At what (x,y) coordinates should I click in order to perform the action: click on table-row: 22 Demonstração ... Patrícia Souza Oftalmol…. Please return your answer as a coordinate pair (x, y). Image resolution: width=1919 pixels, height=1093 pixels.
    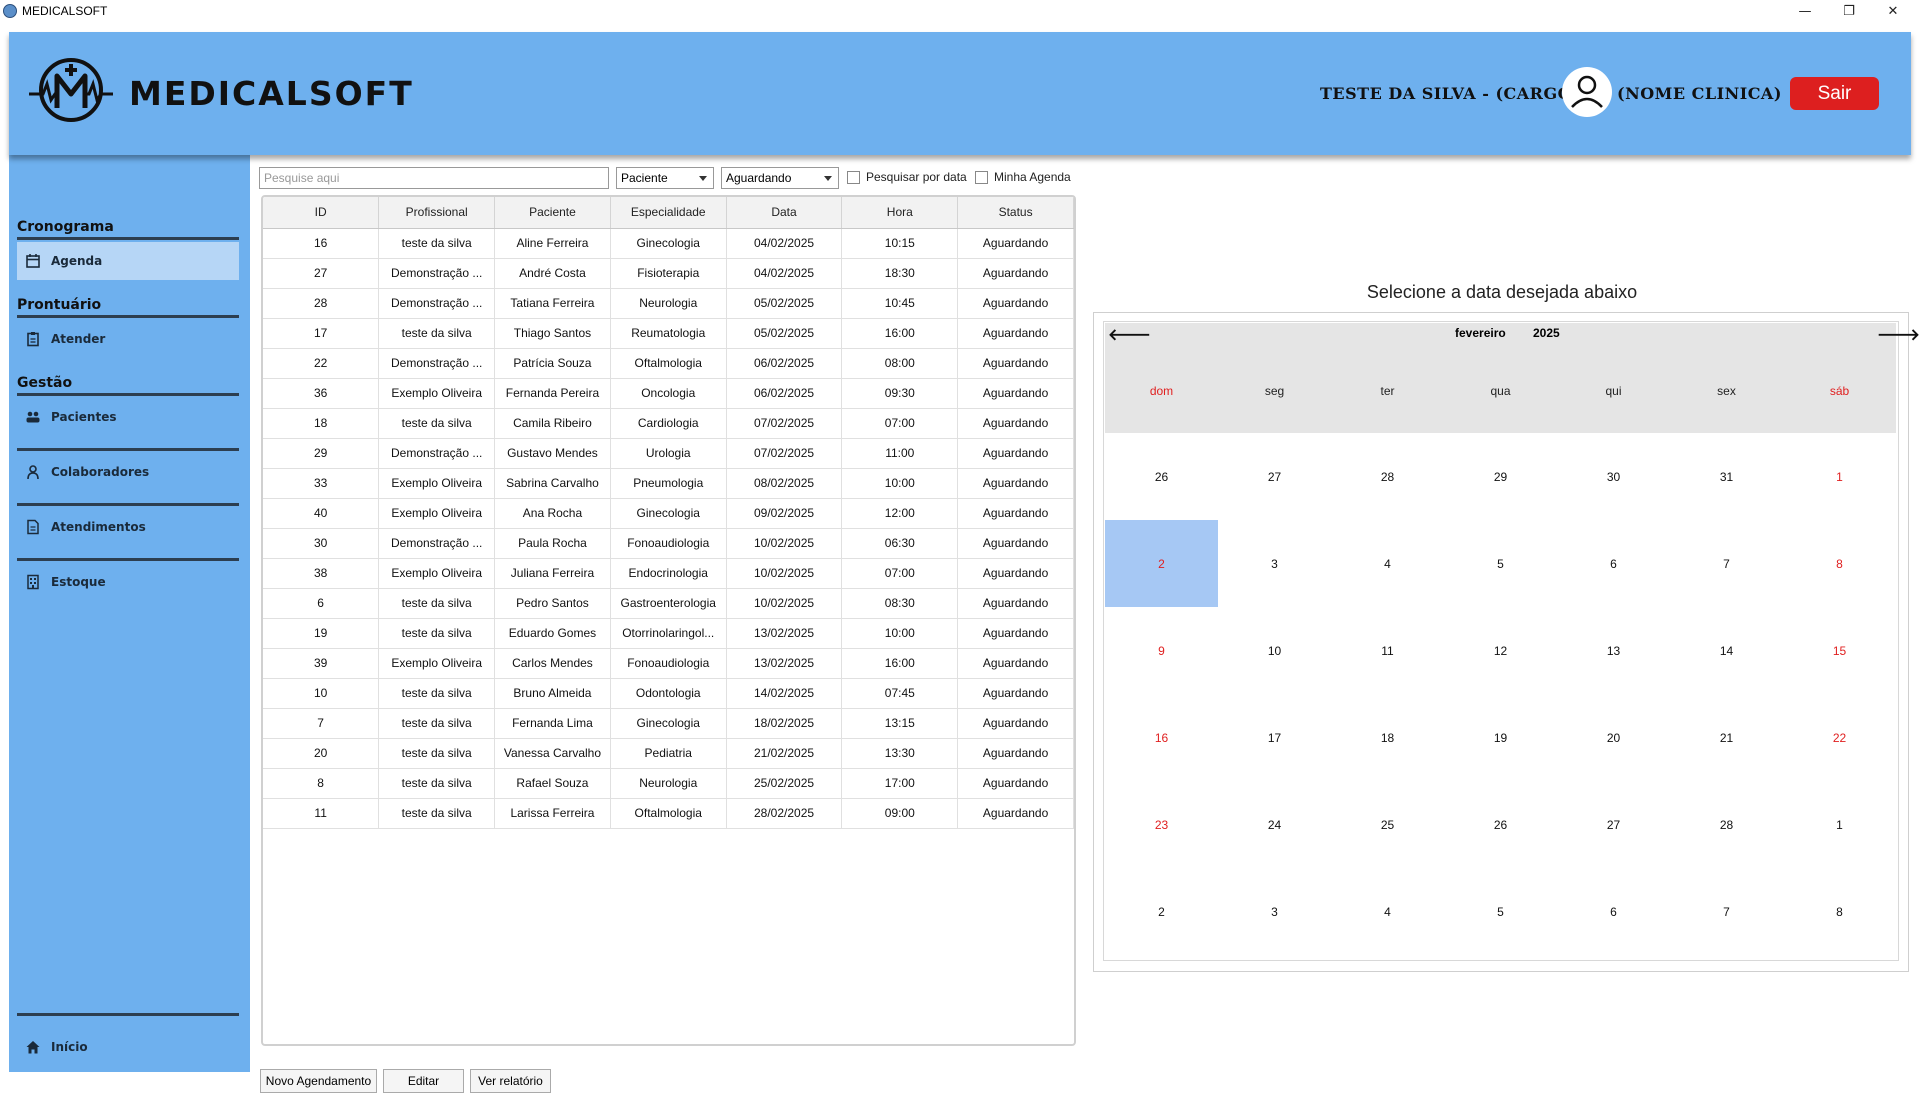
    Looking at the image, I should click on (668, 363).